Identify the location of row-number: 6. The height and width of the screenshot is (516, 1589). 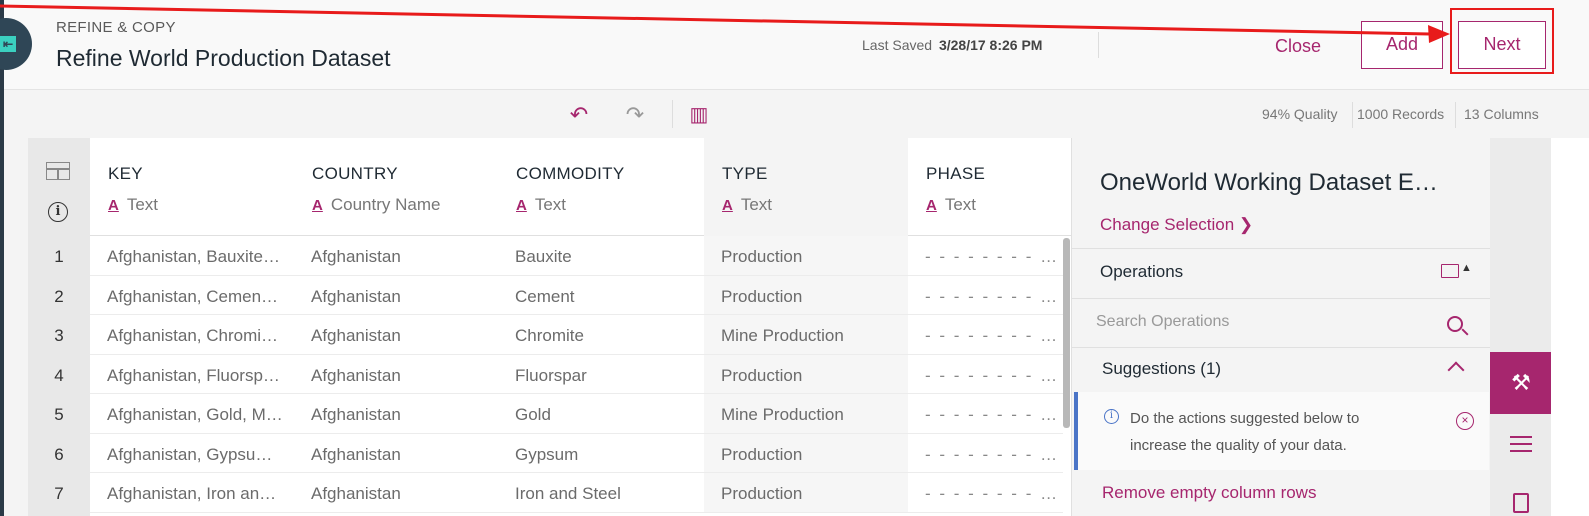
(59, 454).